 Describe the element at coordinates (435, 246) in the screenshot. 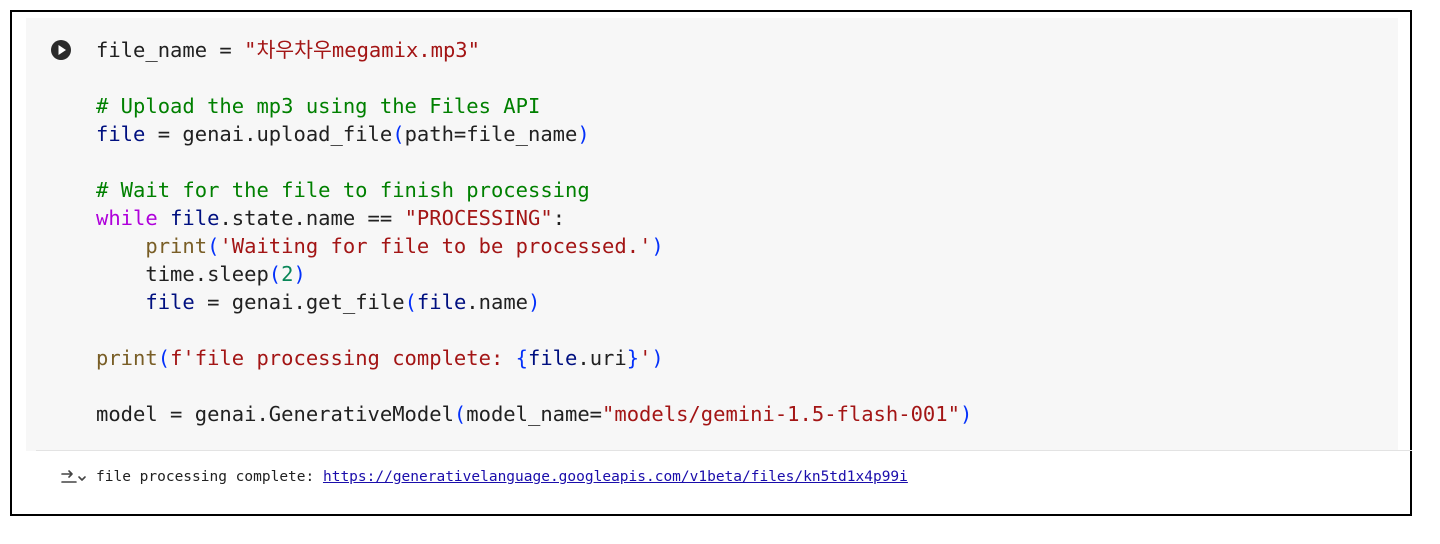

I see `code-token: 'Waiting for file to be processed.'` at that location.